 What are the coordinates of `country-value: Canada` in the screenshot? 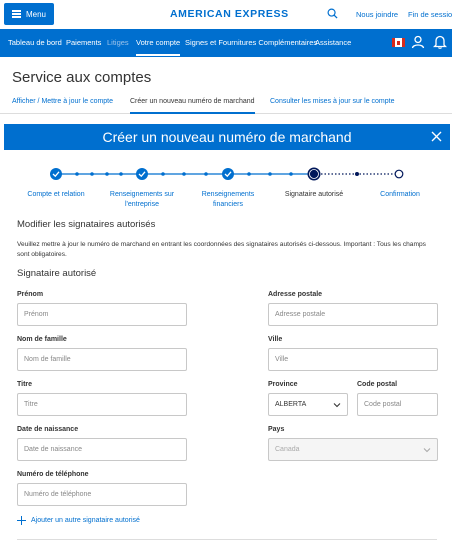 It's located at (287, 449).